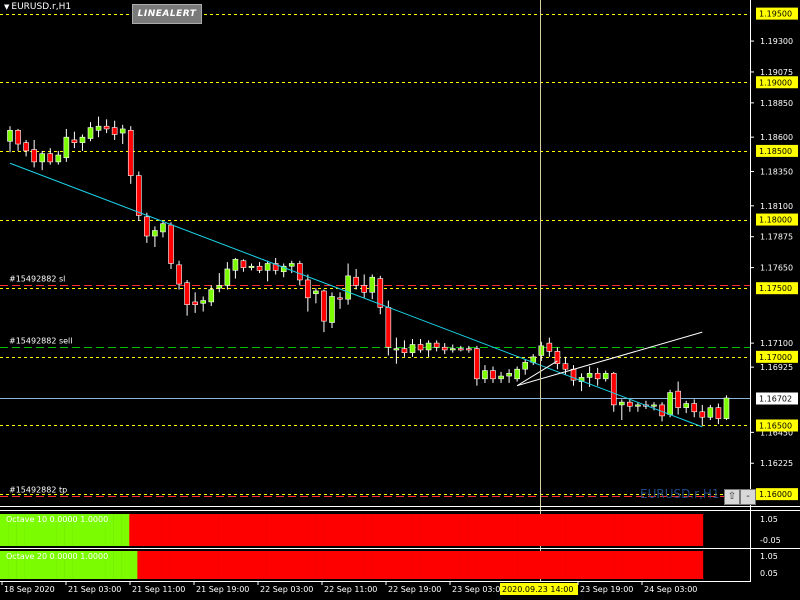  What do you see at coordinates (29, 589) in the screenshot?
I see `time-tick-label: 18 Sep 2020` at bounding box center [29, 589].